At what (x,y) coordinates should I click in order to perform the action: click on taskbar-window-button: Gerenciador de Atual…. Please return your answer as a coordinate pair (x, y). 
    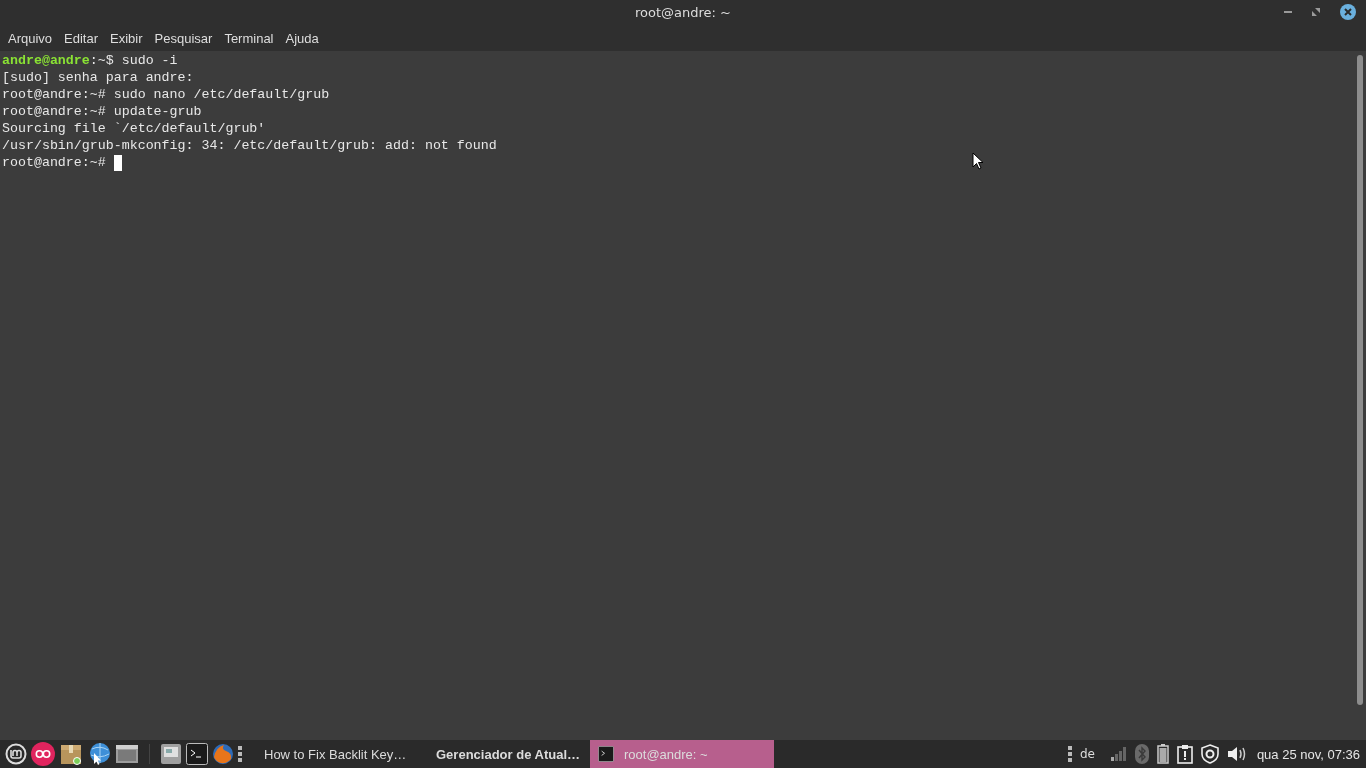
    Looking at the image, I should click on (502, 754).